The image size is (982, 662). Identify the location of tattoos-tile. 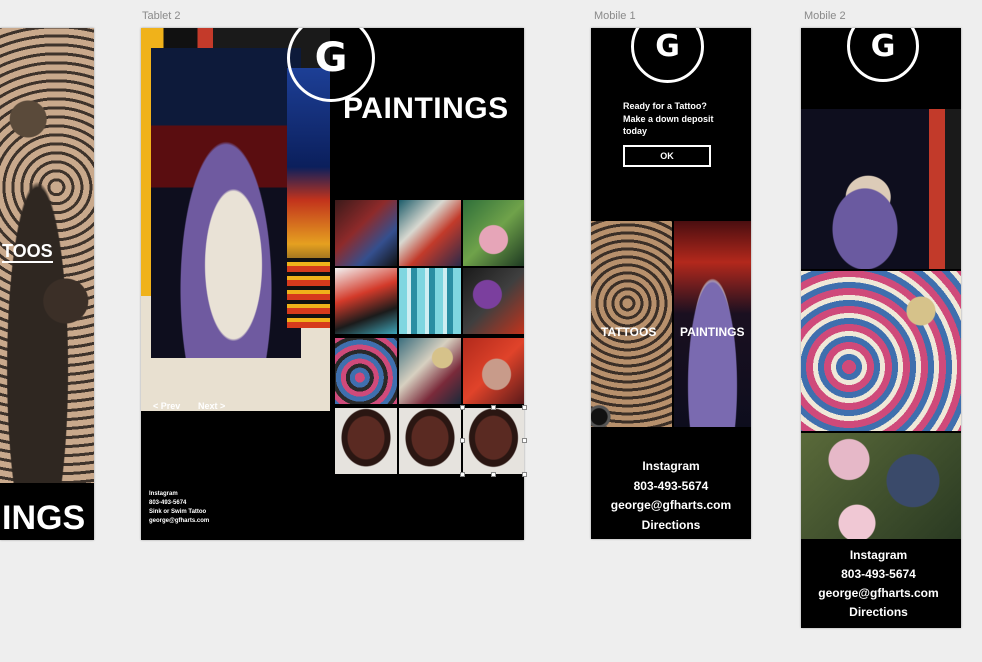
(631, 324).